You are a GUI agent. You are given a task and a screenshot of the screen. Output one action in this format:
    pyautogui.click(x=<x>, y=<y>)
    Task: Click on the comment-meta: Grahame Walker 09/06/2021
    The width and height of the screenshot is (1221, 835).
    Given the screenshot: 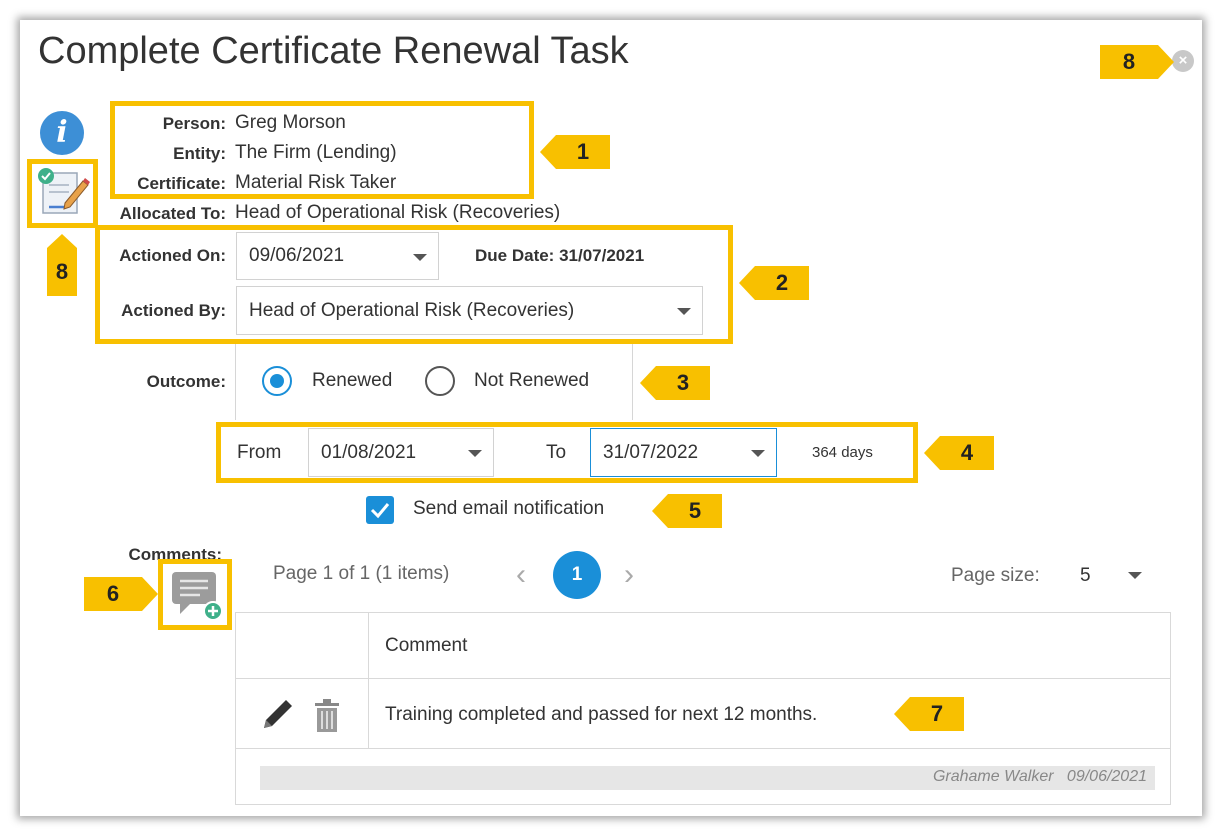 What is the action you would take?
    pyautogui.click(x=1040, y=777)
    